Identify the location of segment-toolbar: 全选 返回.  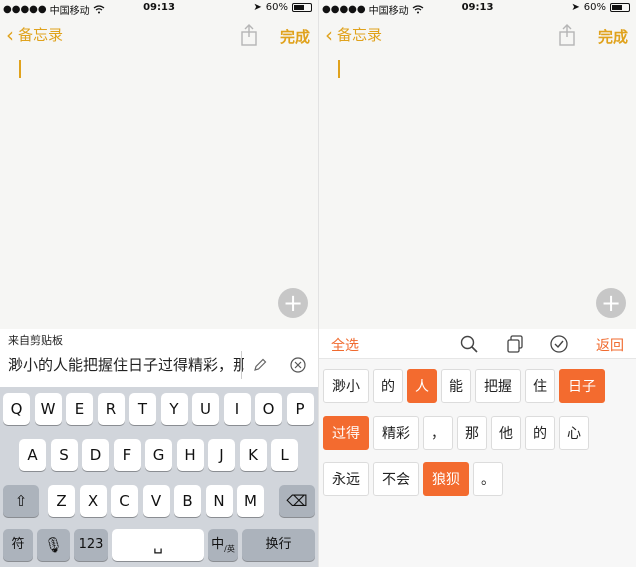
(477, 344).